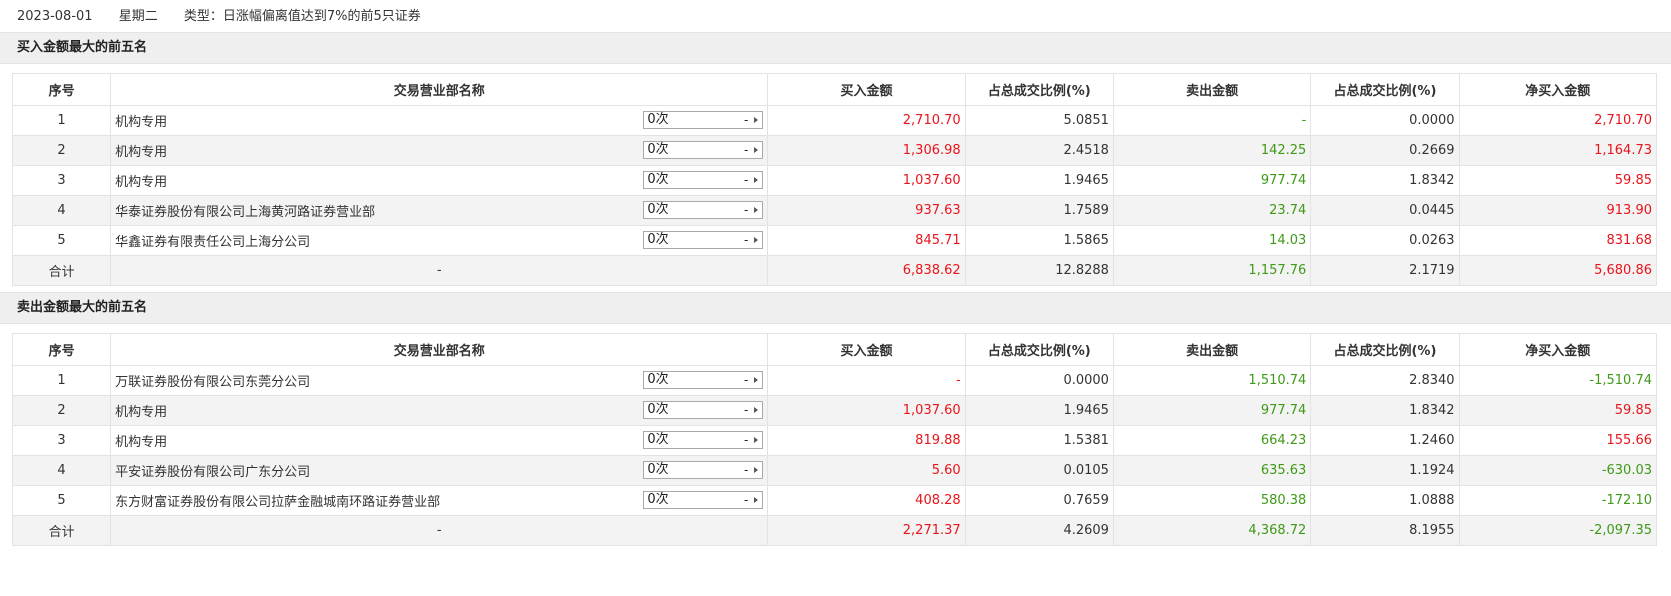 This screenshot has height=596, width=1671. What do you see at coordinates (1558, 440) in the screenshot?
I see `net-buy-amount: 155.66` at bounding box center [1558, 440].